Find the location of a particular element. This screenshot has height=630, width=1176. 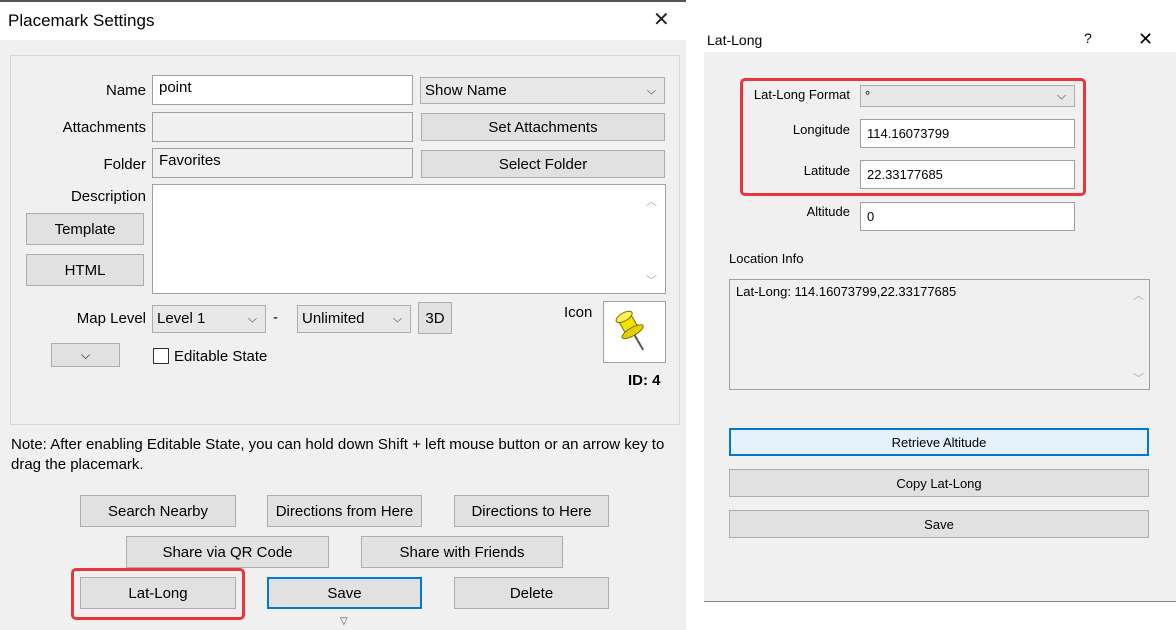

altitude-field: 0 is located at coordinates (967, 216).